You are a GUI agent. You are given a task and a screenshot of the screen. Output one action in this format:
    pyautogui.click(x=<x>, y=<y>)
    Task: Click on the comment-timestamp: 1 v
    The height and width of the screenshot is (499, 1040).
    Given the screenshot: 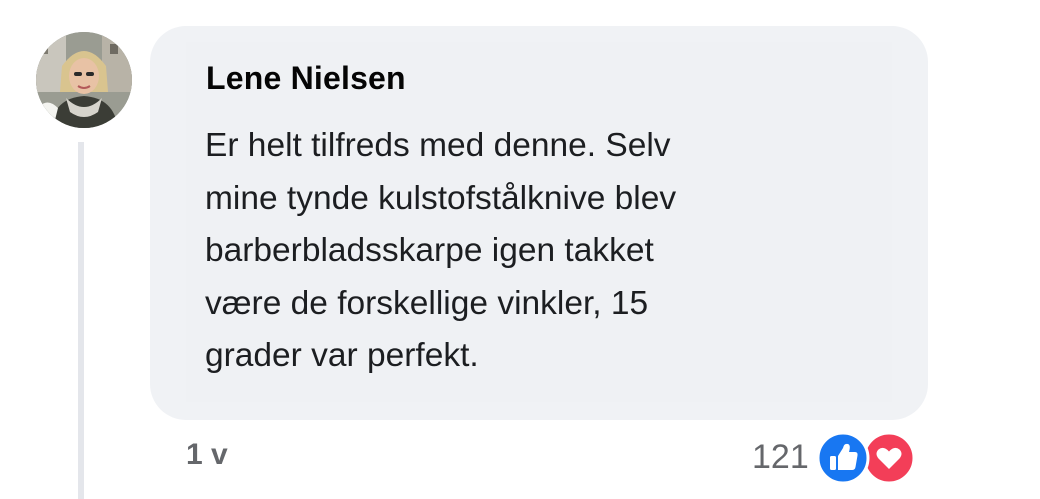 What is the action you would take?
    pyautogui.click(x=207, y=455)
    